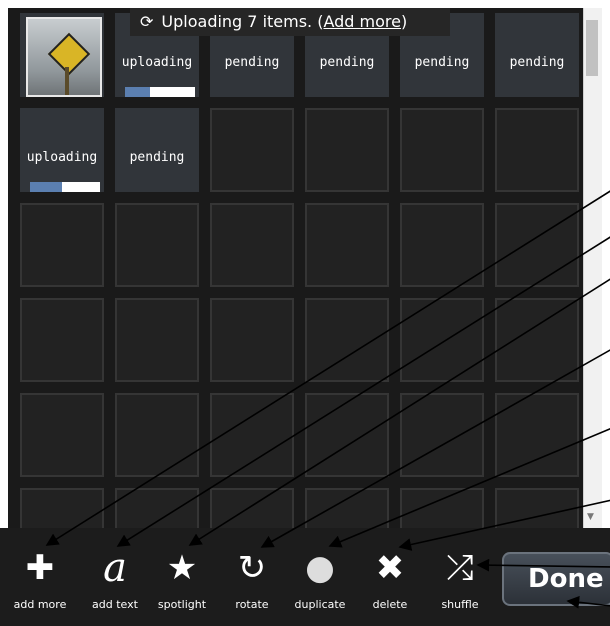 This screenshot has height=626, width=610. I want to click on add-more-link: Add more, so click(362, 21).